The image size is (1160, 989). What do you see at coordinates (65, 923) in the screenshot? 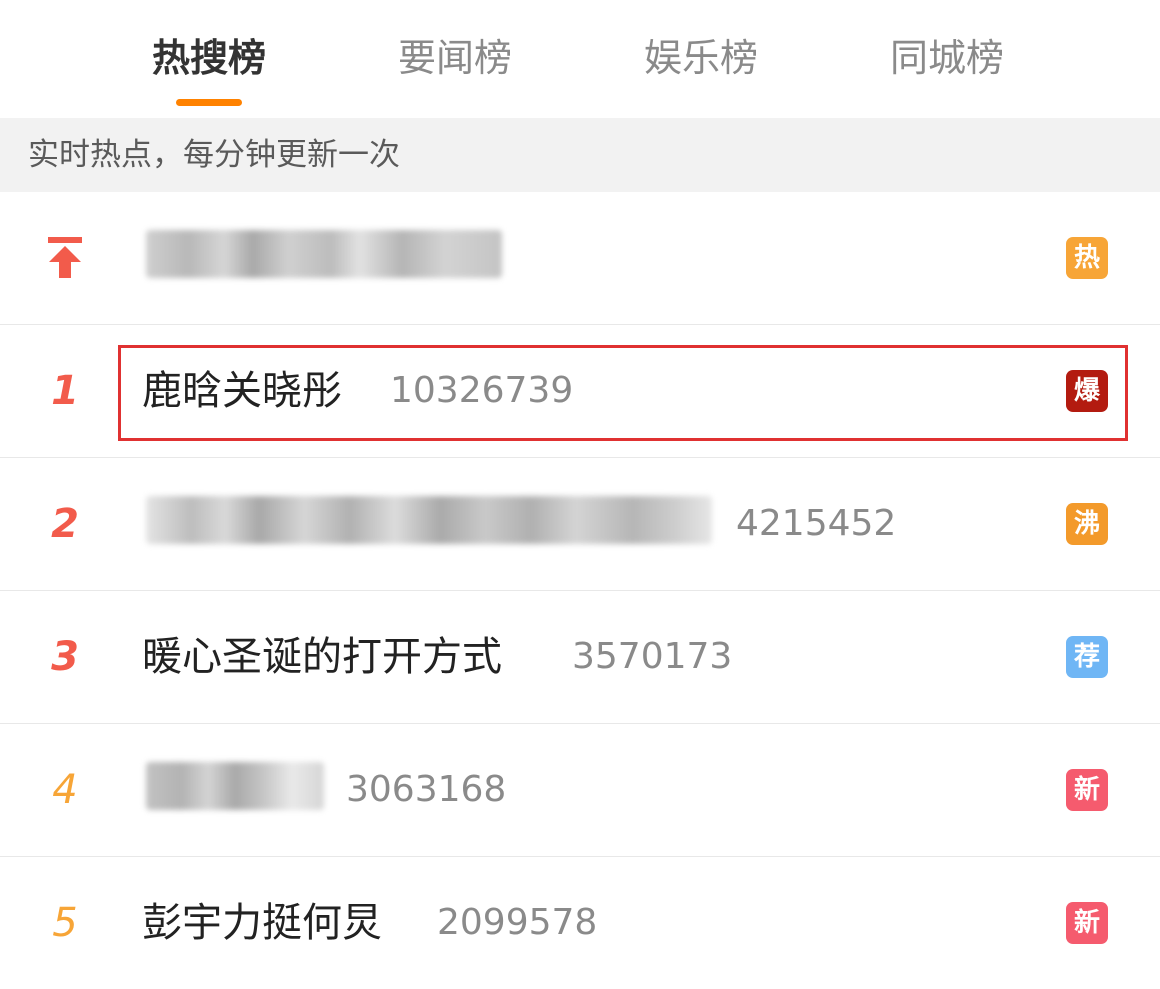
I see `rank-number: 5` at bounding box center [65, 923].